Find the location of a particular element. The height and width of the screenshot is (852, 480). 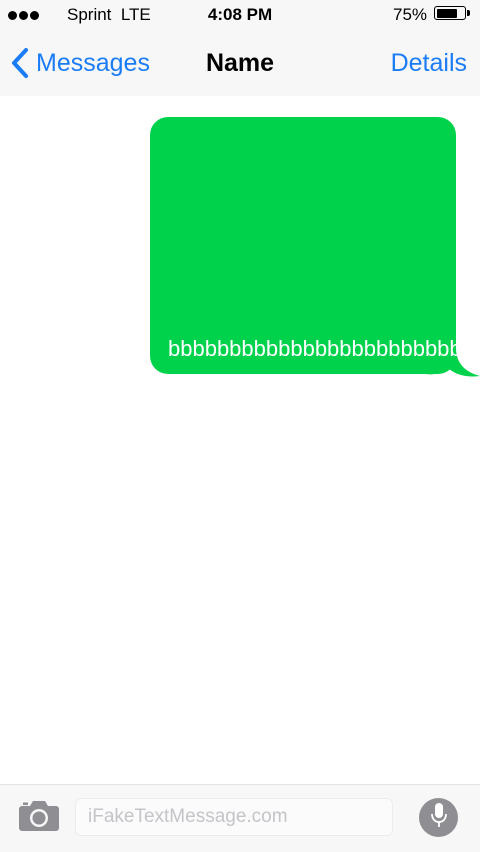

back-button: Messages is located at coordinates (80, 63).